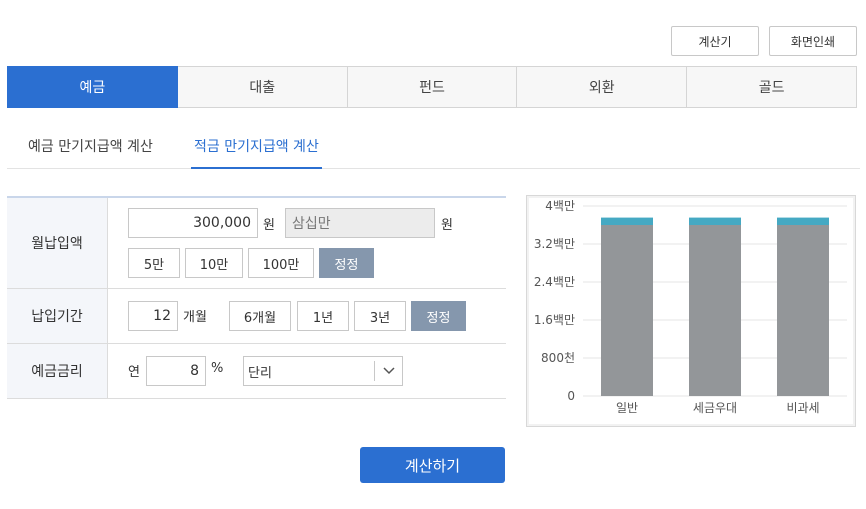 Image resolution: width=866 pixels, height=509 pixels. What do you see at coordinates (388, 371) in the screenshot?
I see `chevron-down-icon` at bounding box center [388, 371].